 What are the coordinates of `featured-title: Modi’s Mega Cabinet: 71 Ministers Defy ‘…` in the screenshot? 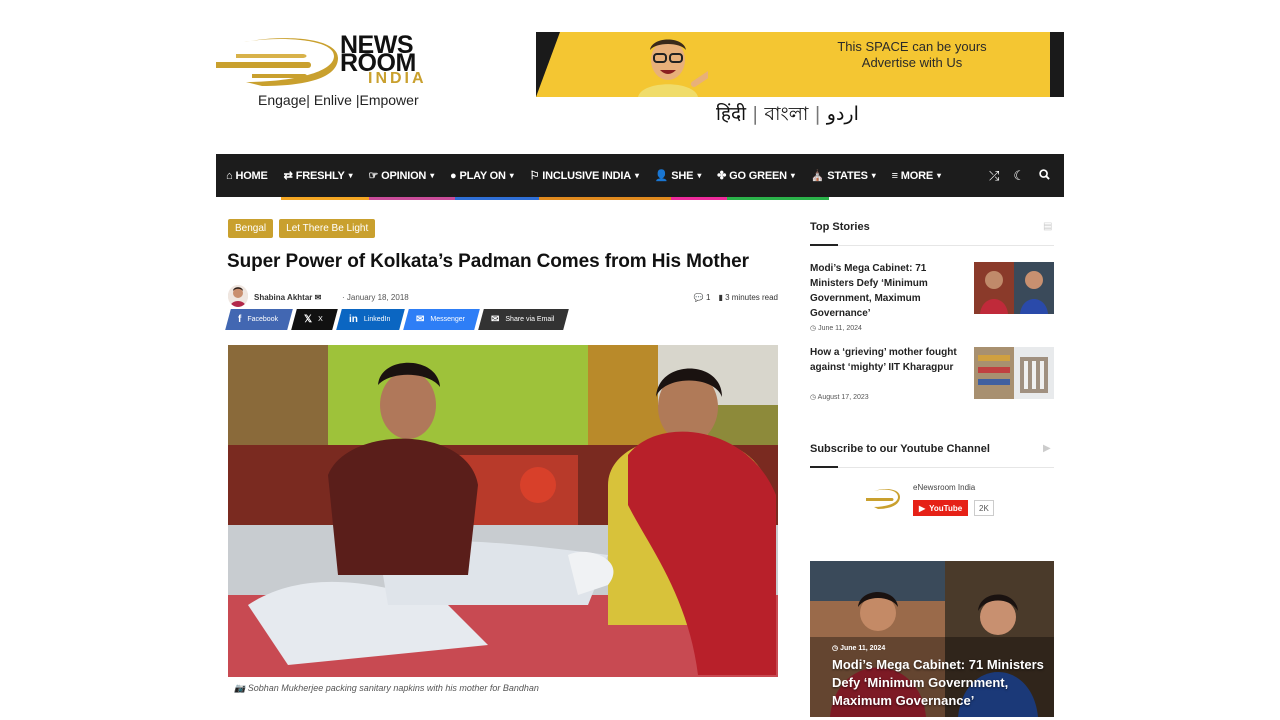 It's located at (943, 683).